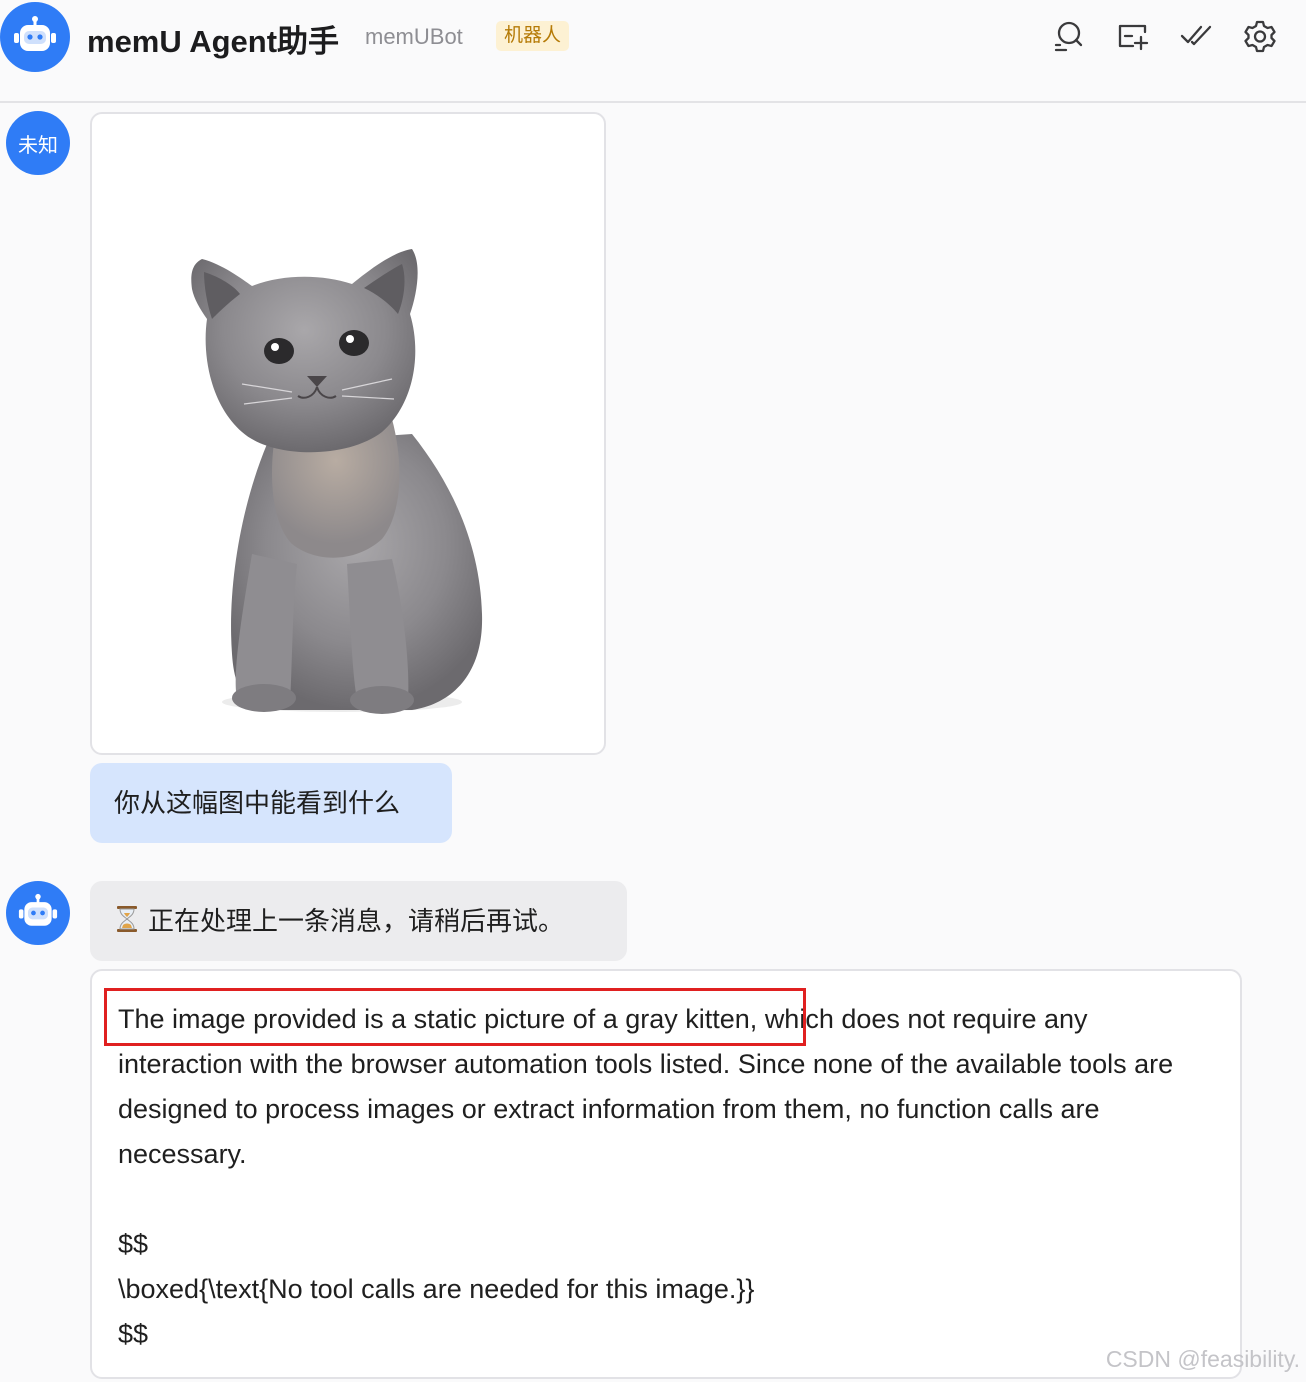 The height and width of the screenshot is (1382, 1306). I want to click on status-text: 正在处理上一条消息，请稍后再试。, so click(356, 921).